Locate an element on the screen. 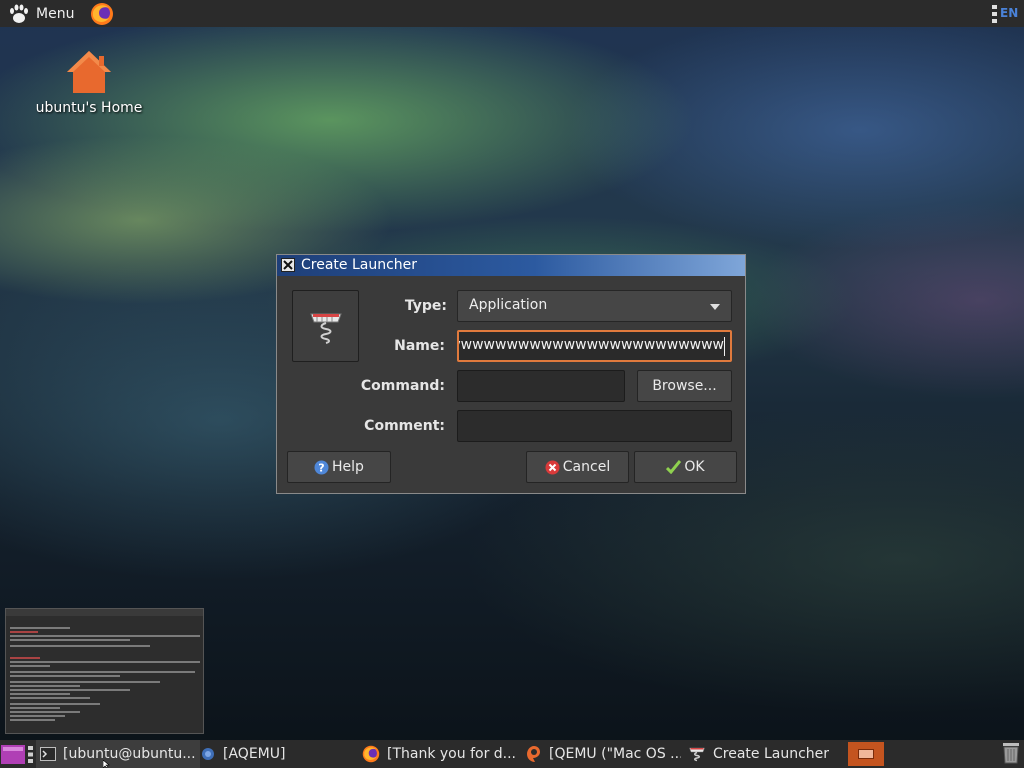 The width and height of the screenshot is (1024, 768). ok-button: OK is located at coordinates (685, 467).